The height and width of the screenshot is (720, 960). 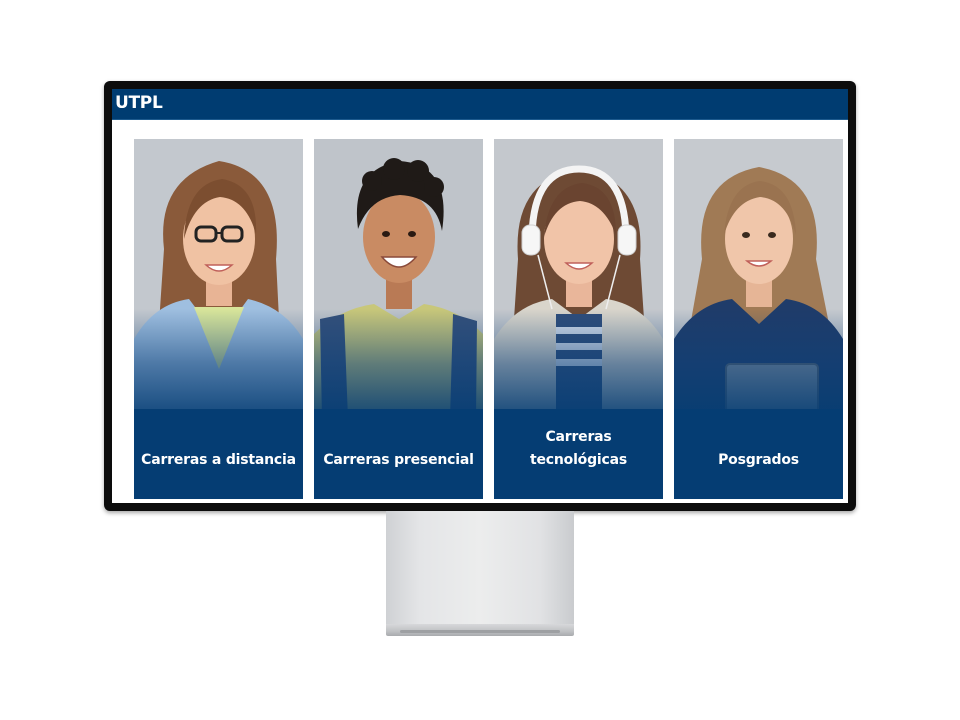 What do you see at coordinates (480, 104) in the screenshot?
I see `site-header: UTPL` at bounding box center [480, 104].